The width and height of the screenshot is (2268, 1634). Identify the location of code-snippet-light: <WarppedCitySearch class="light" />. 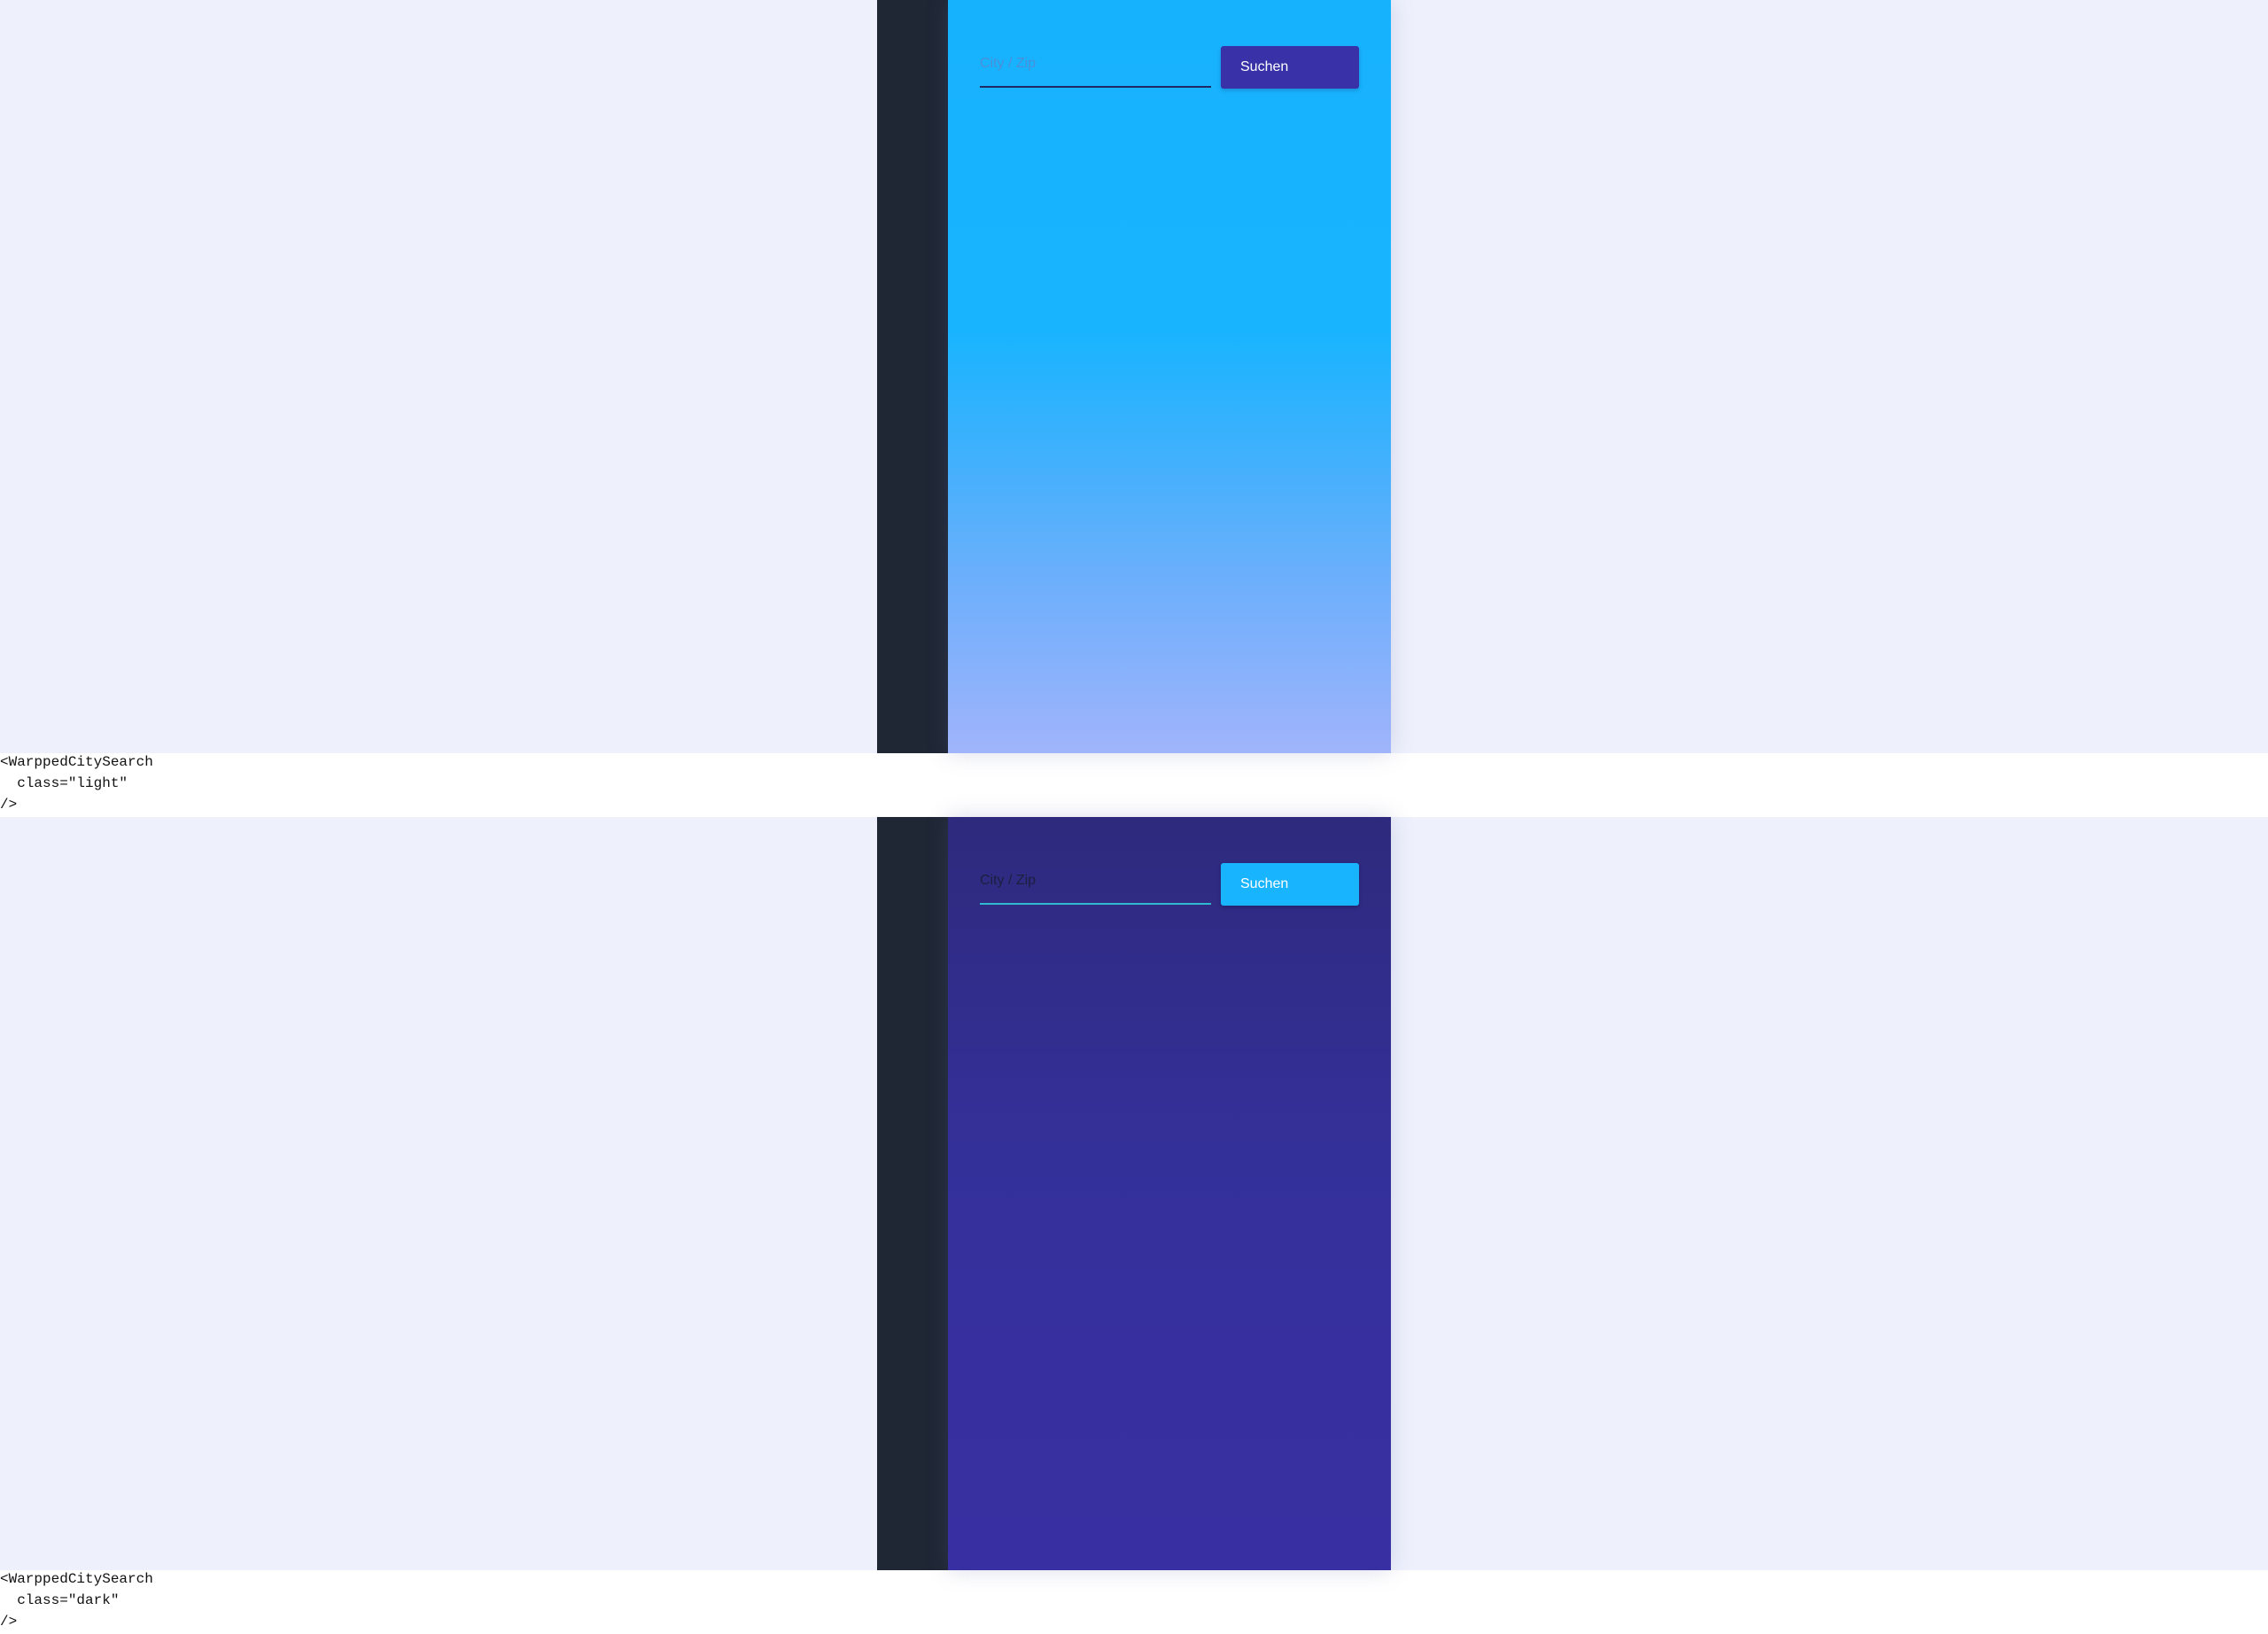
(76, 783).